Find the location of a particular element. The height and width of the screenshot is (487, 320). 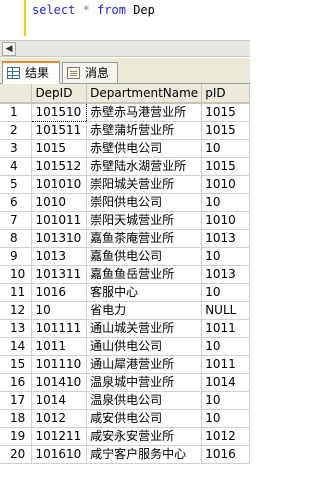

table-cell: 嘉鱼鱼岳营业所 is located at coordinates (144, 274).